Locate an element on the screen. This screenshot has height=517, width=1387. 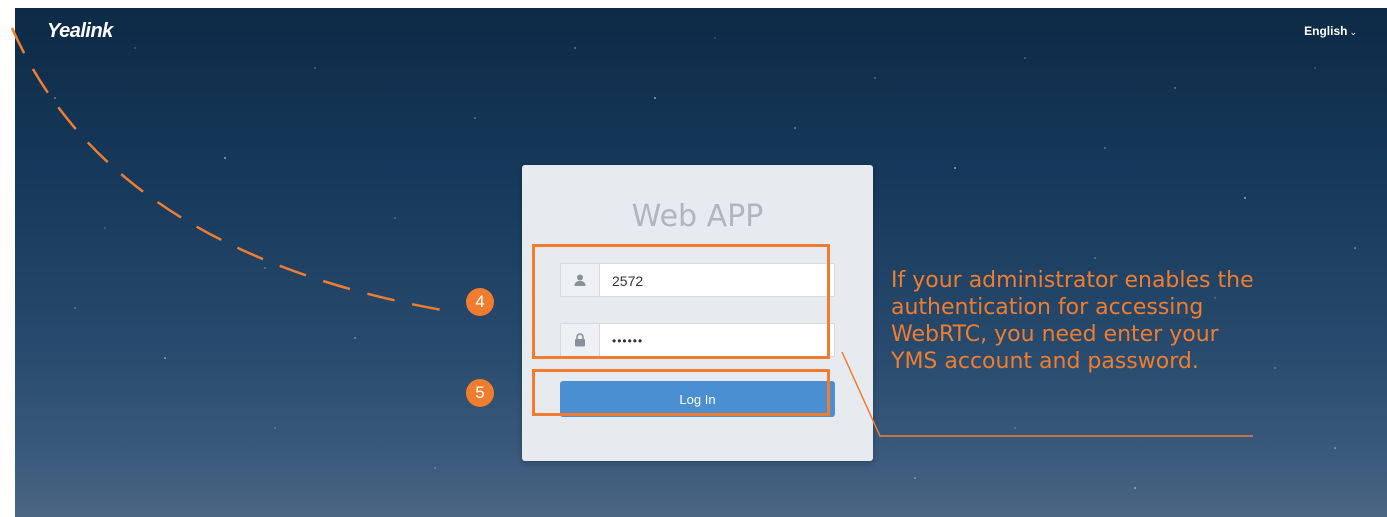
page-title: Web APP is located at coordinates (697, 216).